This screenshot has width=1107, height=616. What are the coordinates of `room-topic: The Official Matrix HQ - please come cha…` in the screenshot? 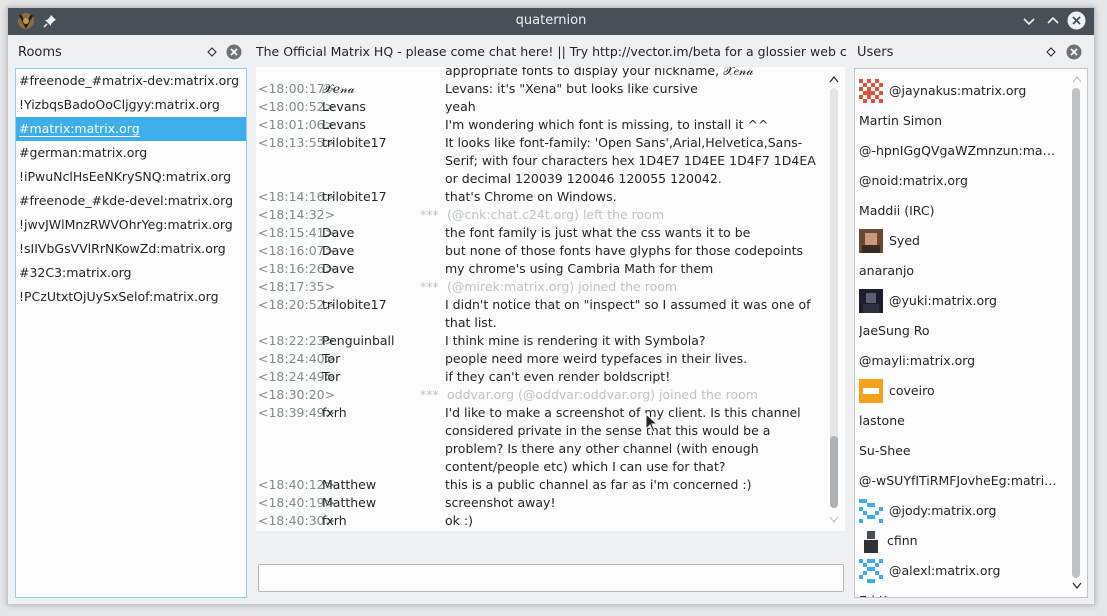 It's located at (551, 51).